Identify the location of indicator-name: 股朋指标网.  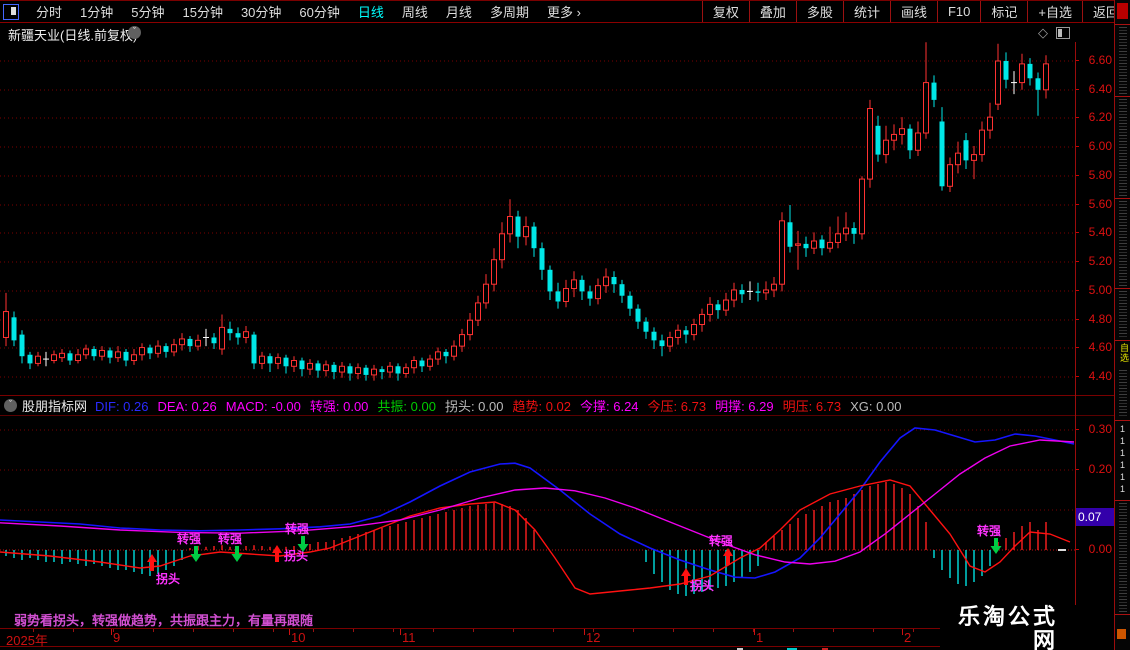
(55, 406).